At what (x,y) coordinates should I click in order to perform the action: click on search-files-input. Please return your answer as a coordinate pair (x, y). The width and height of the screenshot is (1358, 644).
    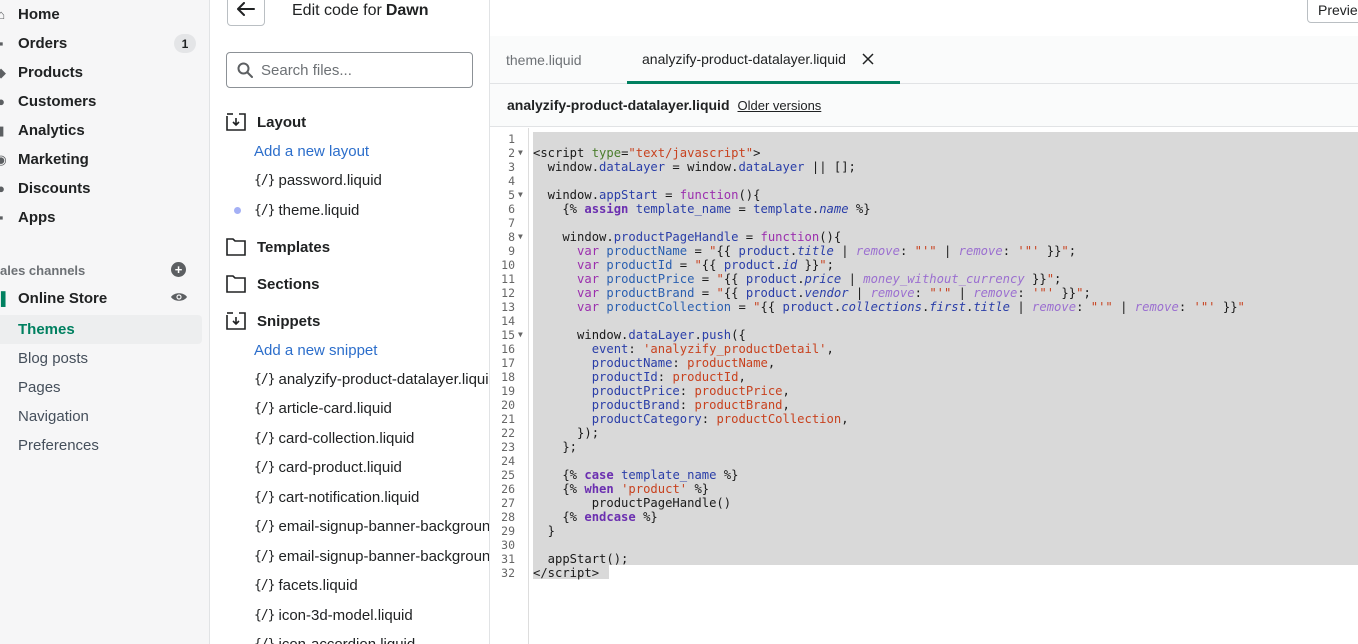
    Looking at the image, I should click on (361, 70).